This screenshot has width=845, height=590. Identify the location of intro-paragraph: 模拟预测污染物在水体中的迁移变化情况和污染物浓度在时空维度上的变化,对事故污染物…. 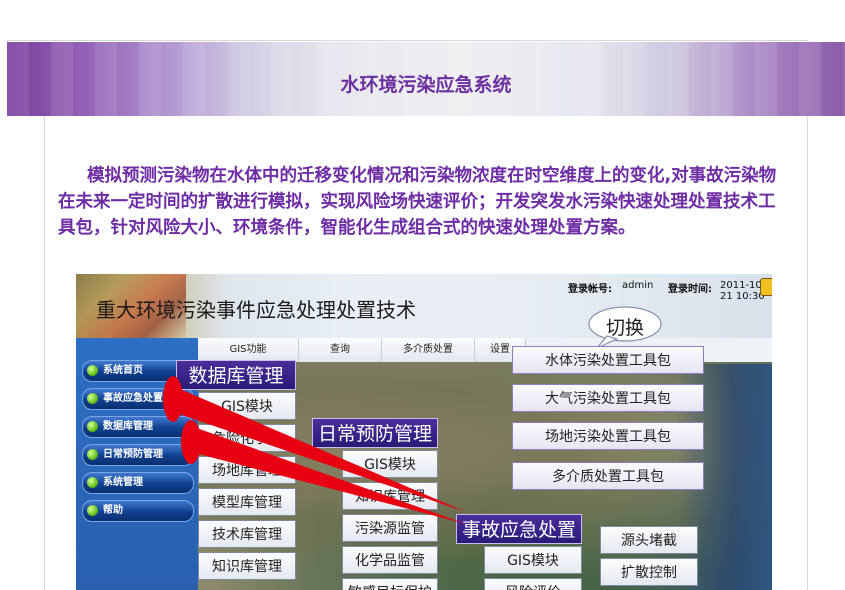
(417, 202).